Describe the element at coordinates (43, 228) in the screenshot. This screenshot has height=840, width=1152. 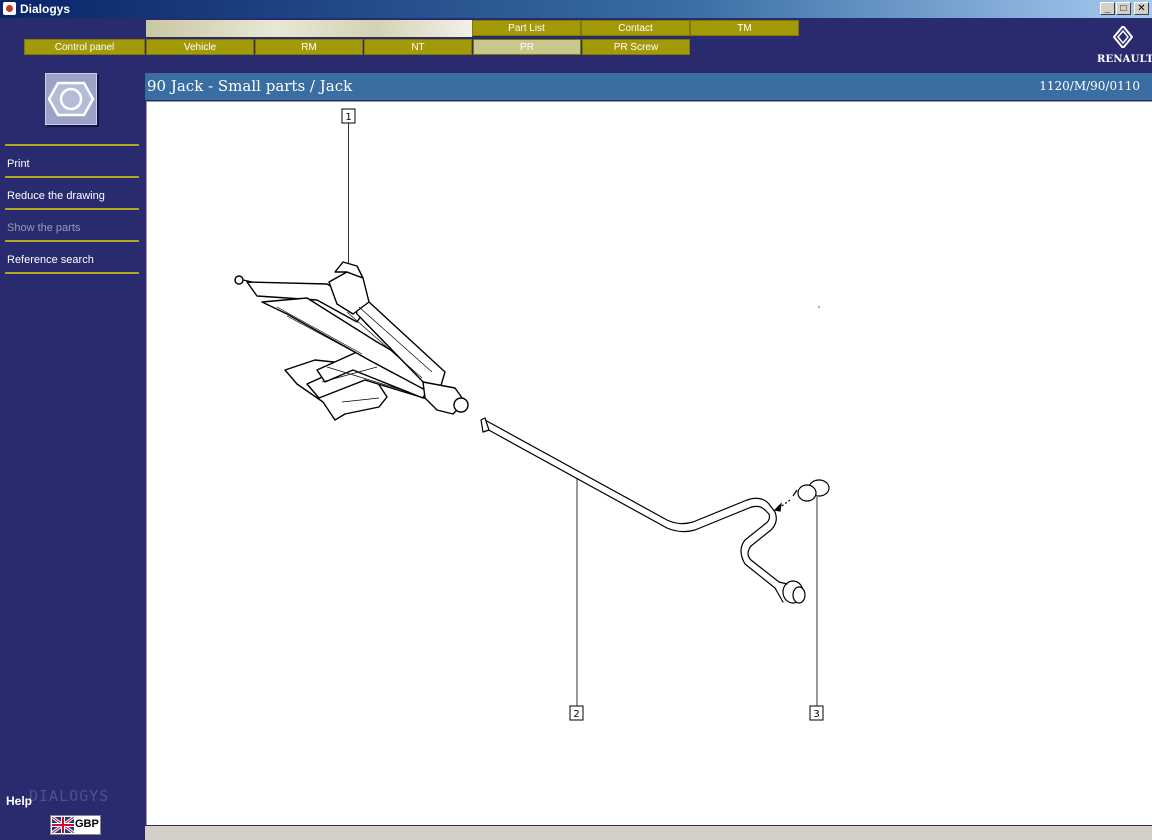
I see `show-parts-button: Show the parts` at that location.